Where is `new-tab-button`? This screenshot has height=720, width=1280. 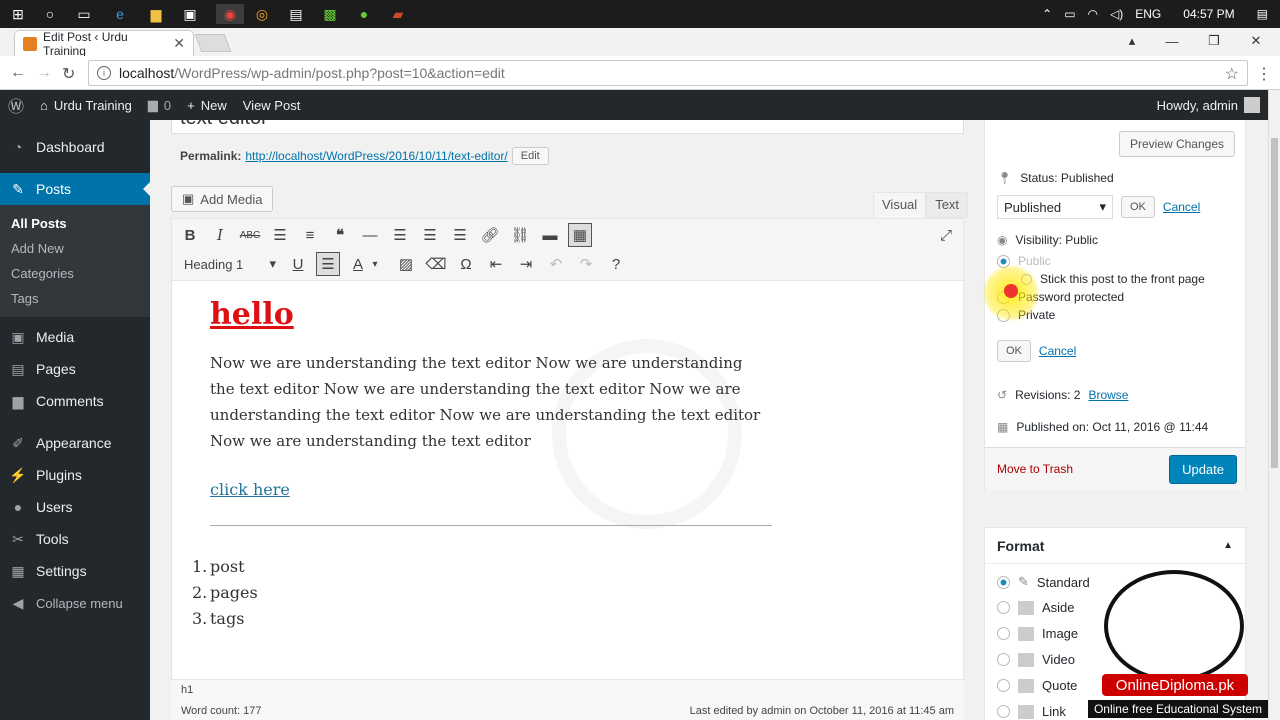
new-tab-button is located at coordinates (213, 43).